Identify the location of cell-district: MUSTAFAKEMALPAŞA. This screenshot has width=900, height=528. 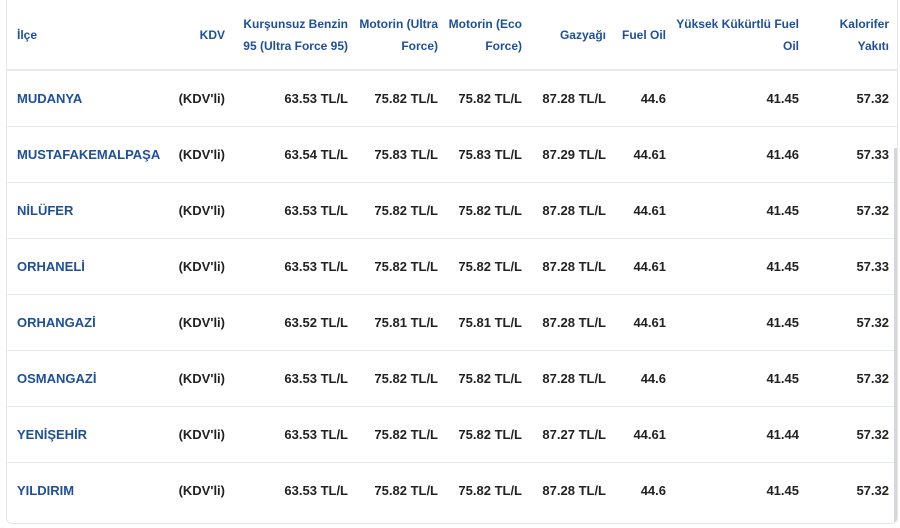
(84, 154).